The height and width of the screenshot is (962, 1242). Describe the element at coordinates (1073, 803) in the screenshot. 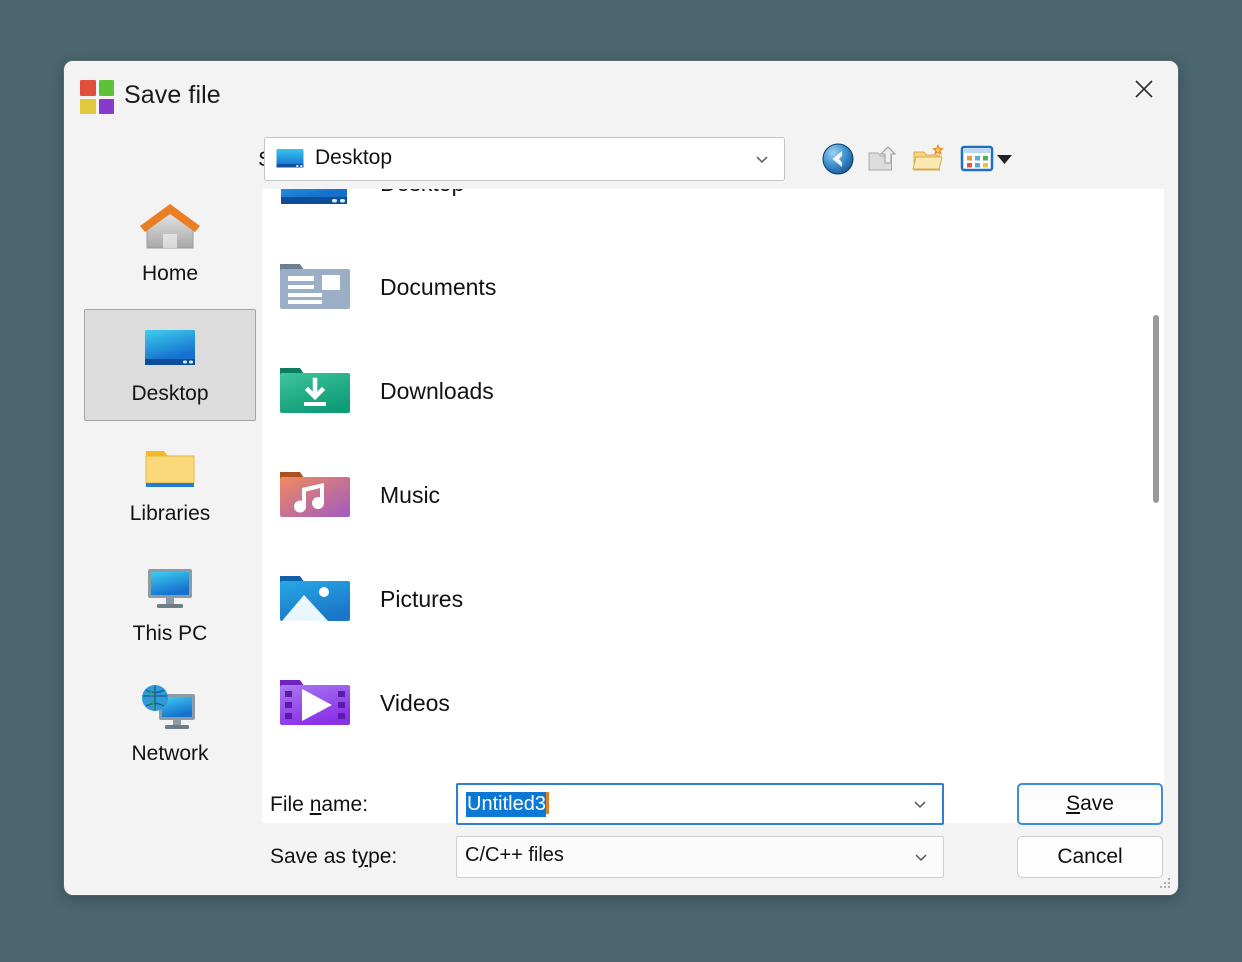

I see `save-button-mnemonic: S` at that location.